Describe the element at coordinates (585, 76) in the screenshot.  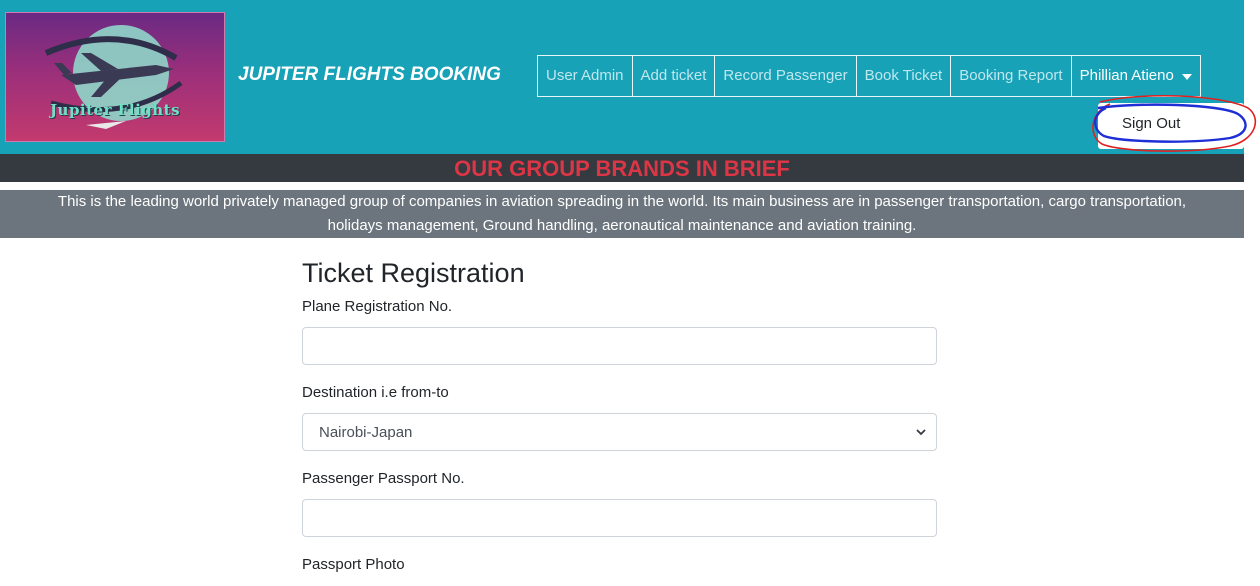
I see `nav-user-admin: User Admin` at that location.